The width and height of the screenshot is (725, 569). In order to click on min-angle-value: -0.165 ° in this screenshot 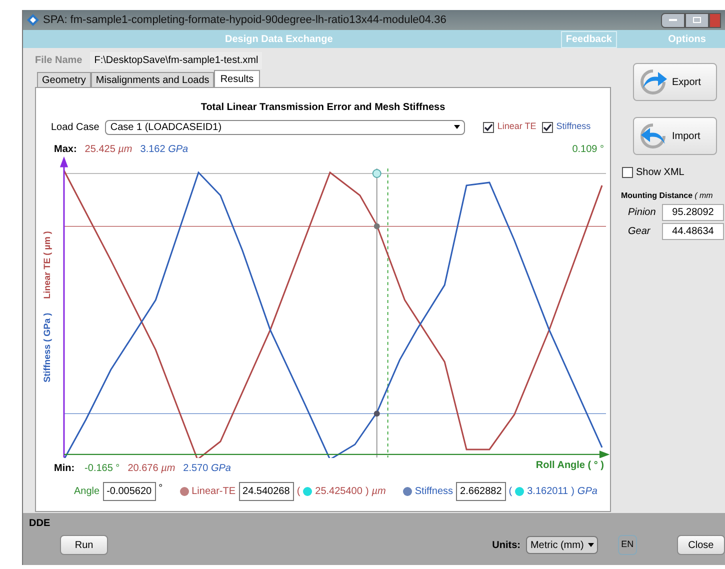, I will do `click(102, 469)`.